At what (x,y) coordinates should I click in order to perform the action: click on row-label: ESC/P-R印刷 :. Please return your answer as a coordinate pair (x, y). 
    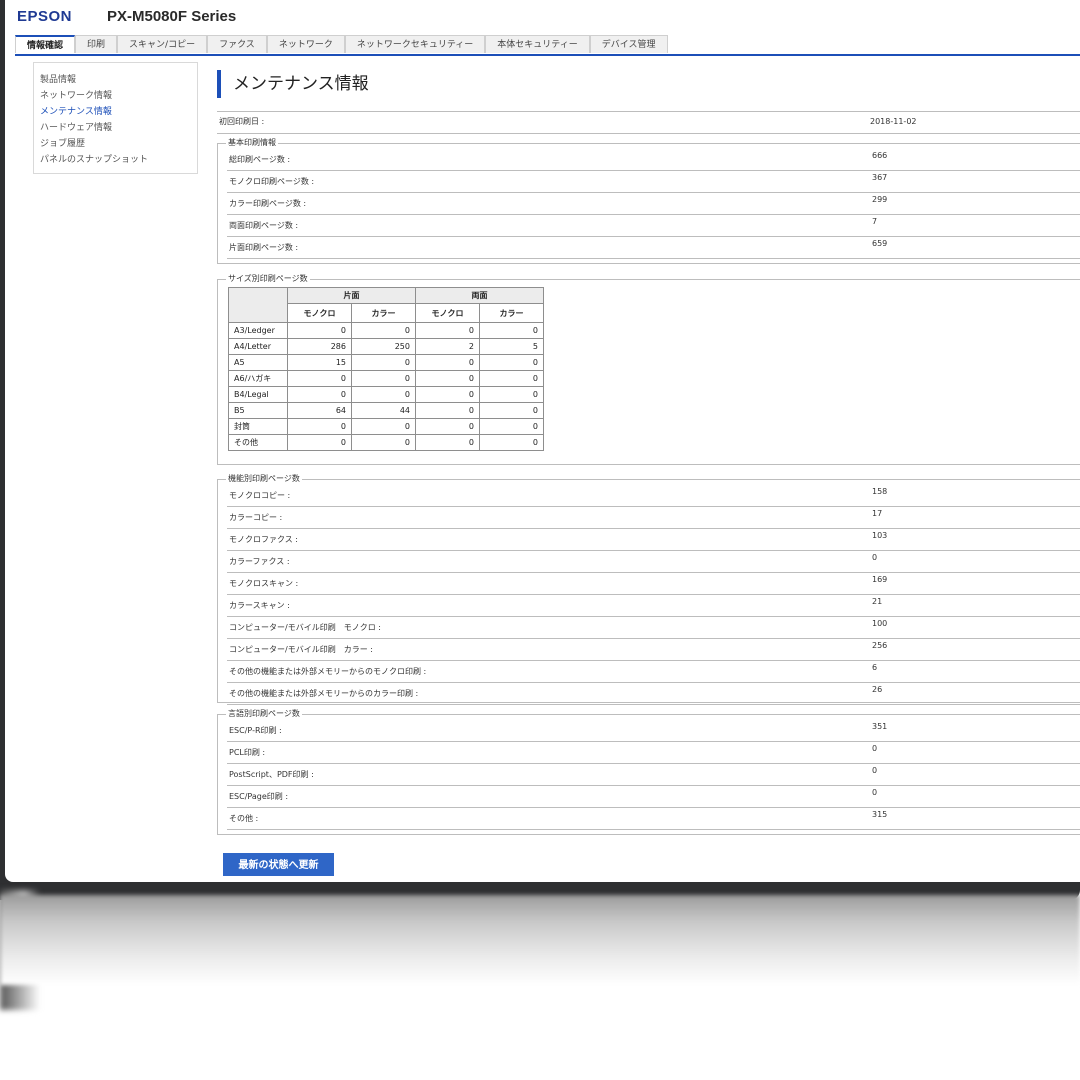
    Looking at the image, I should click on (255, 730).